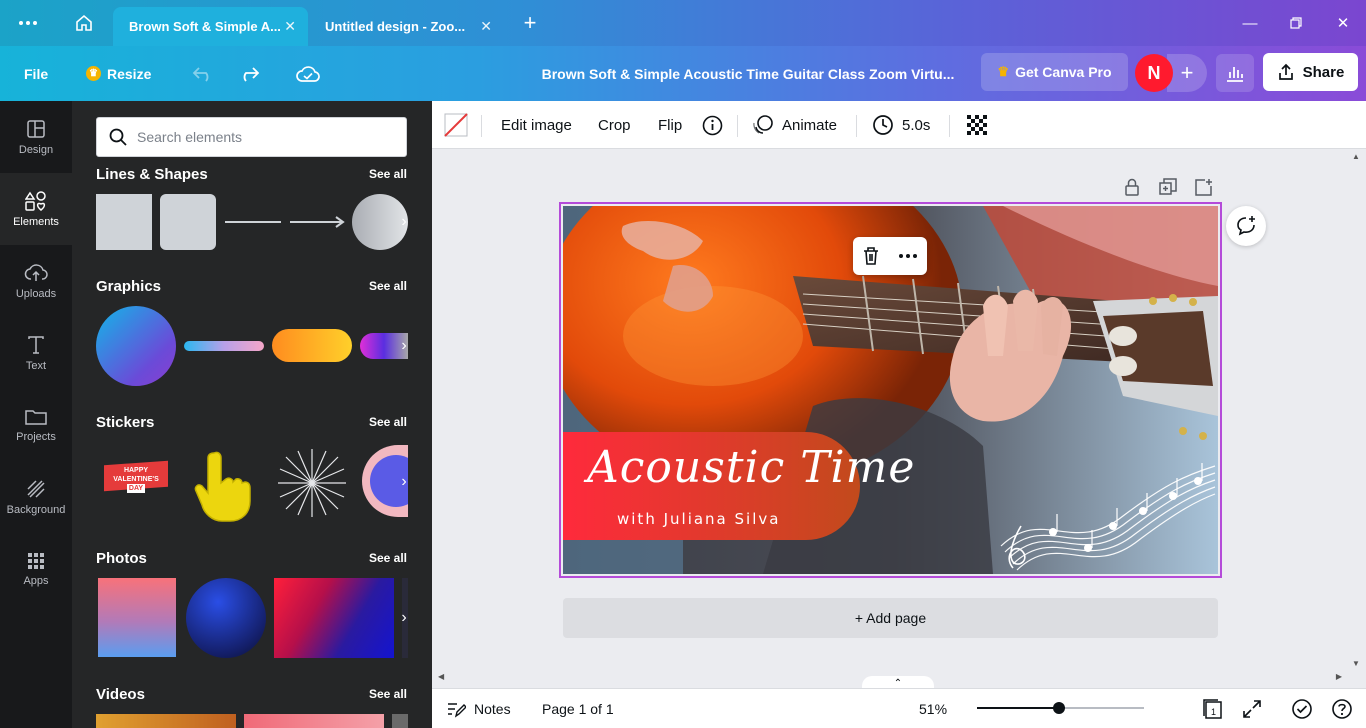 The image size is (1366, 728). What do you see at coordinates (253, 222) in the screenshot?
I see `line-shape` at bounding box center [253, 222].